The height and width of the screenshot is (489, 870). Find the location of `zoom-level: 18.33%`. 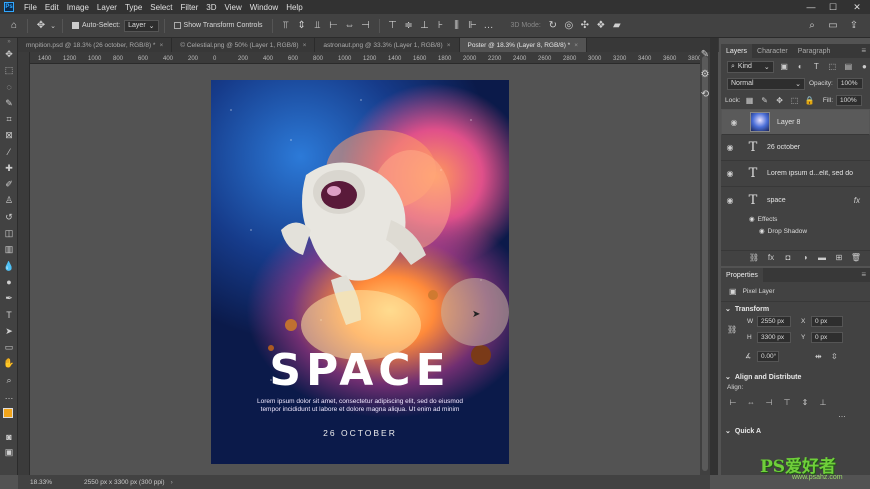

zoom-level: 18.33% is located at coordinates (50, 482).